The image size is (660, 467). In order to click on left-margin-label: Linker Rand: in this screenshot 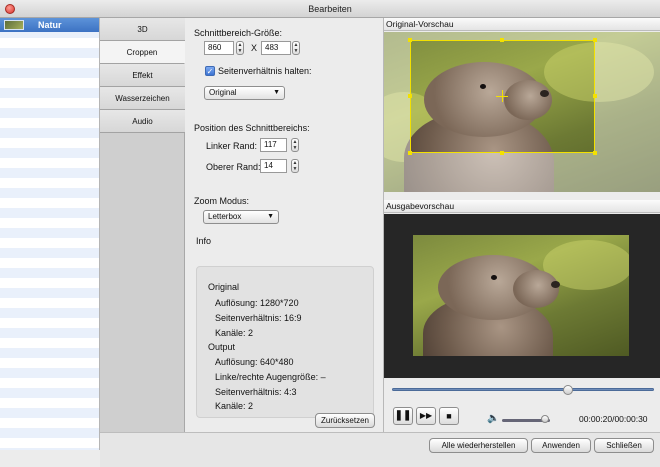, I will do `click(232, 146)`.